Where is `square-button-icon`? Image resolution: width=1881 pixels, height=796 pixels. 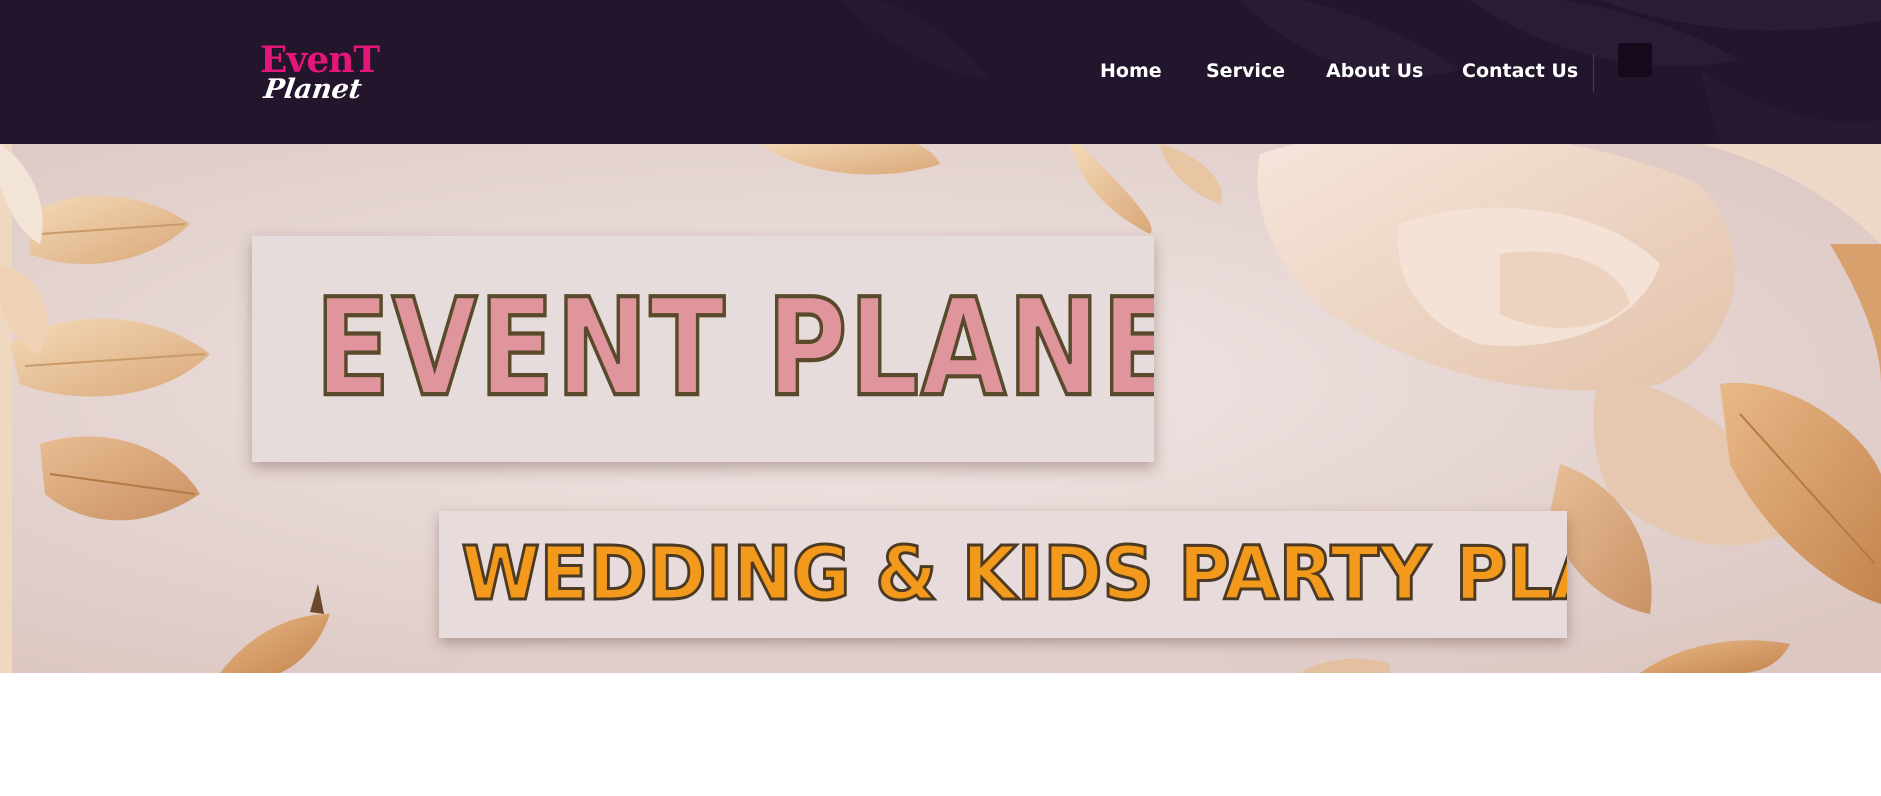
square-button-icon is located at coordinates (1635, 60).